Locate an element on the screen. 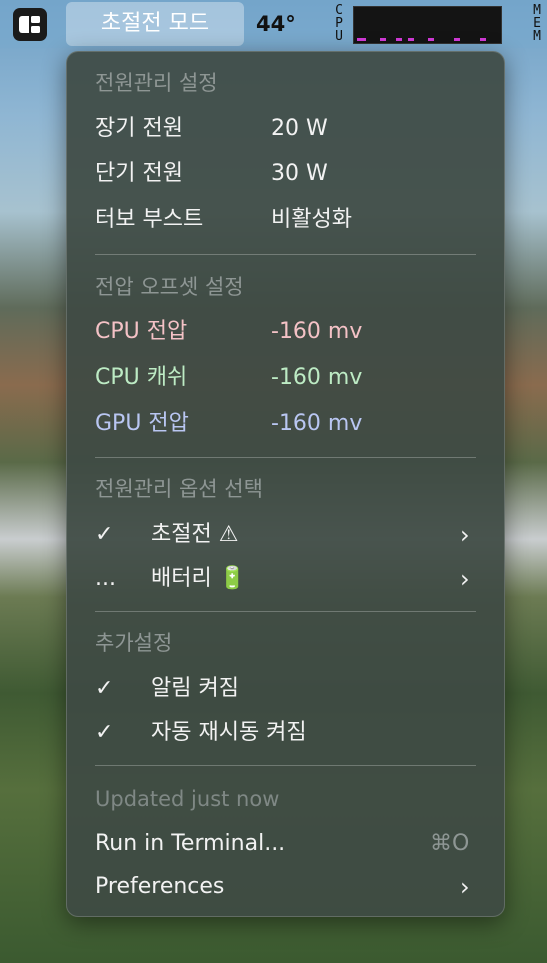 The width and height of the screenshot is (547, 963). eco-mode-label: 초절전 ⚠ is located at coordinates (195, 534).